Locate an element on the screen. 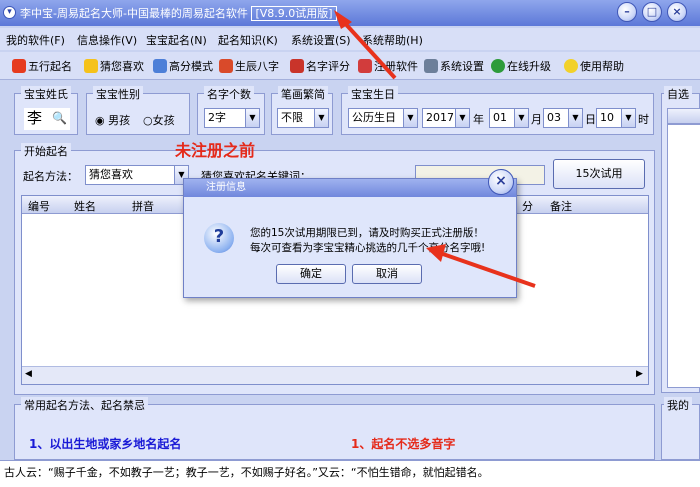 This screenshot has width=700, height=487. menu-my-software: 我的软件(F) is located at coordinates (35, 40).